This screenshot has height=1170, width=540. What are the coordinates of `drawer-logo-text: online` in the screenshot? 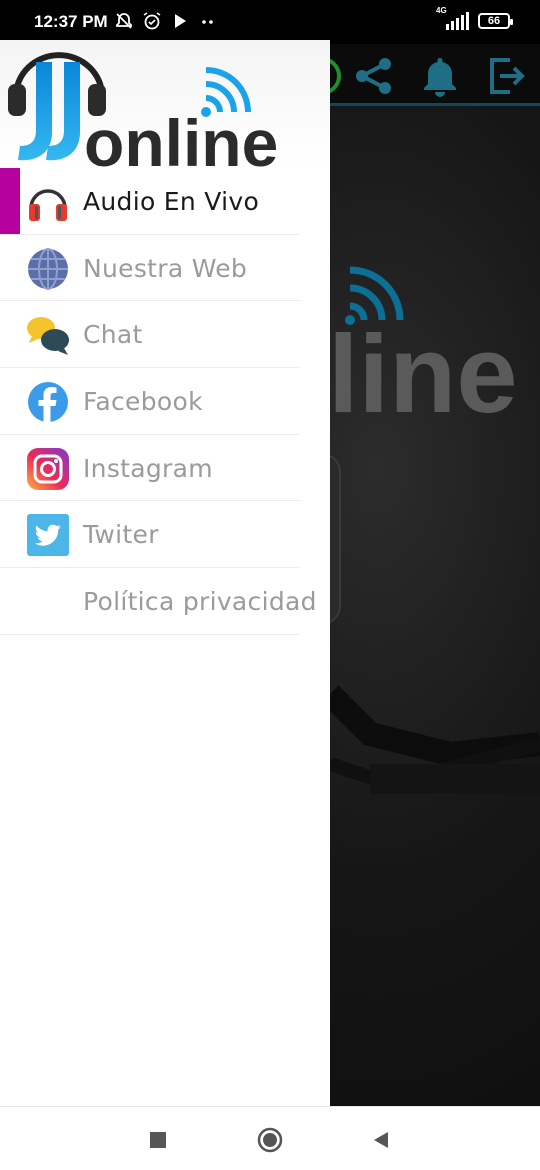 It's located at (181, 137).